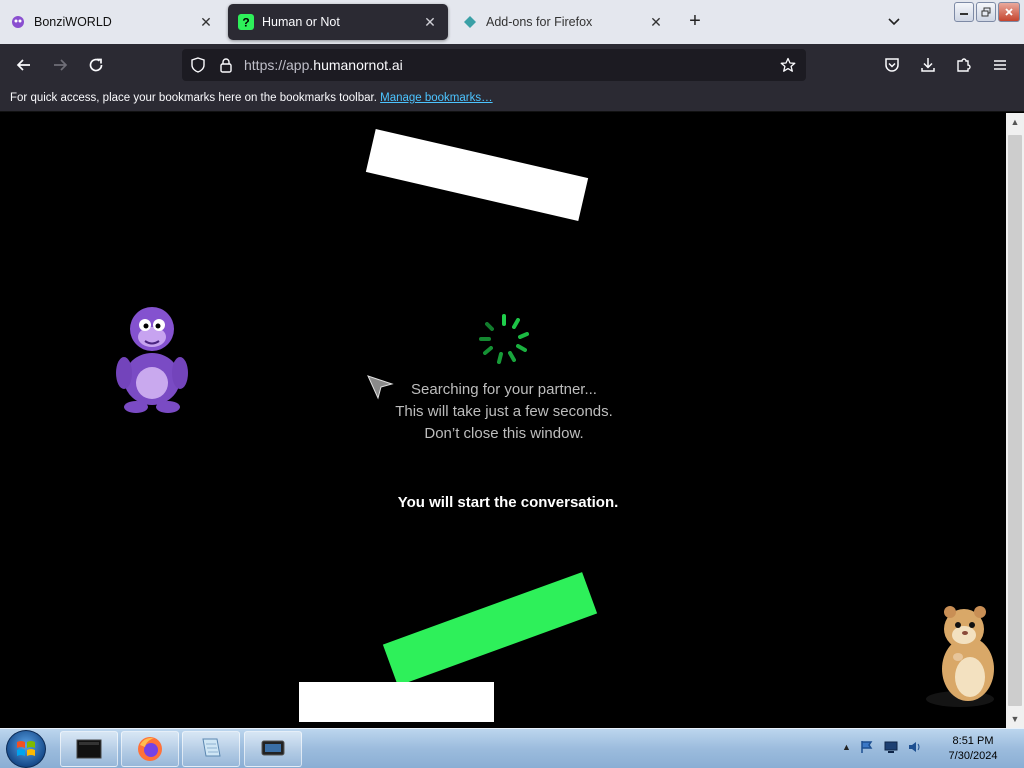 This screenshot has width=1024, height=768. What do you see at coordinates (973, 741) in the screenshot?
I see `clock-time: 8:51 PM` at bounding box center [973, 741].